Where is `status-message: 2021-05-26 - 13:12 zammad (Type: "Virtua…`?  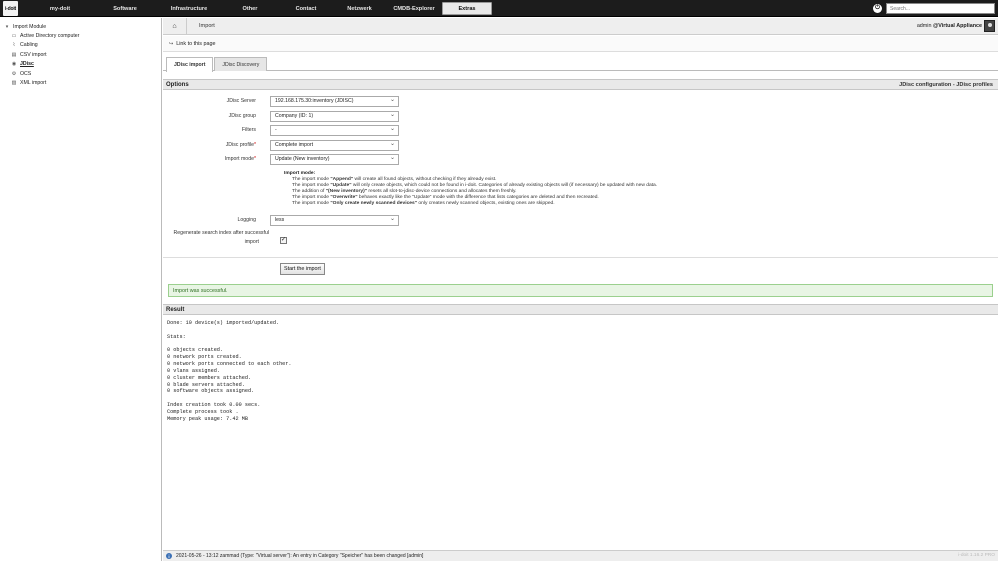
status-message: 2021-05-26 - 13:12 zammad (Type: "Virtua… is located at coordinates (299, 556).